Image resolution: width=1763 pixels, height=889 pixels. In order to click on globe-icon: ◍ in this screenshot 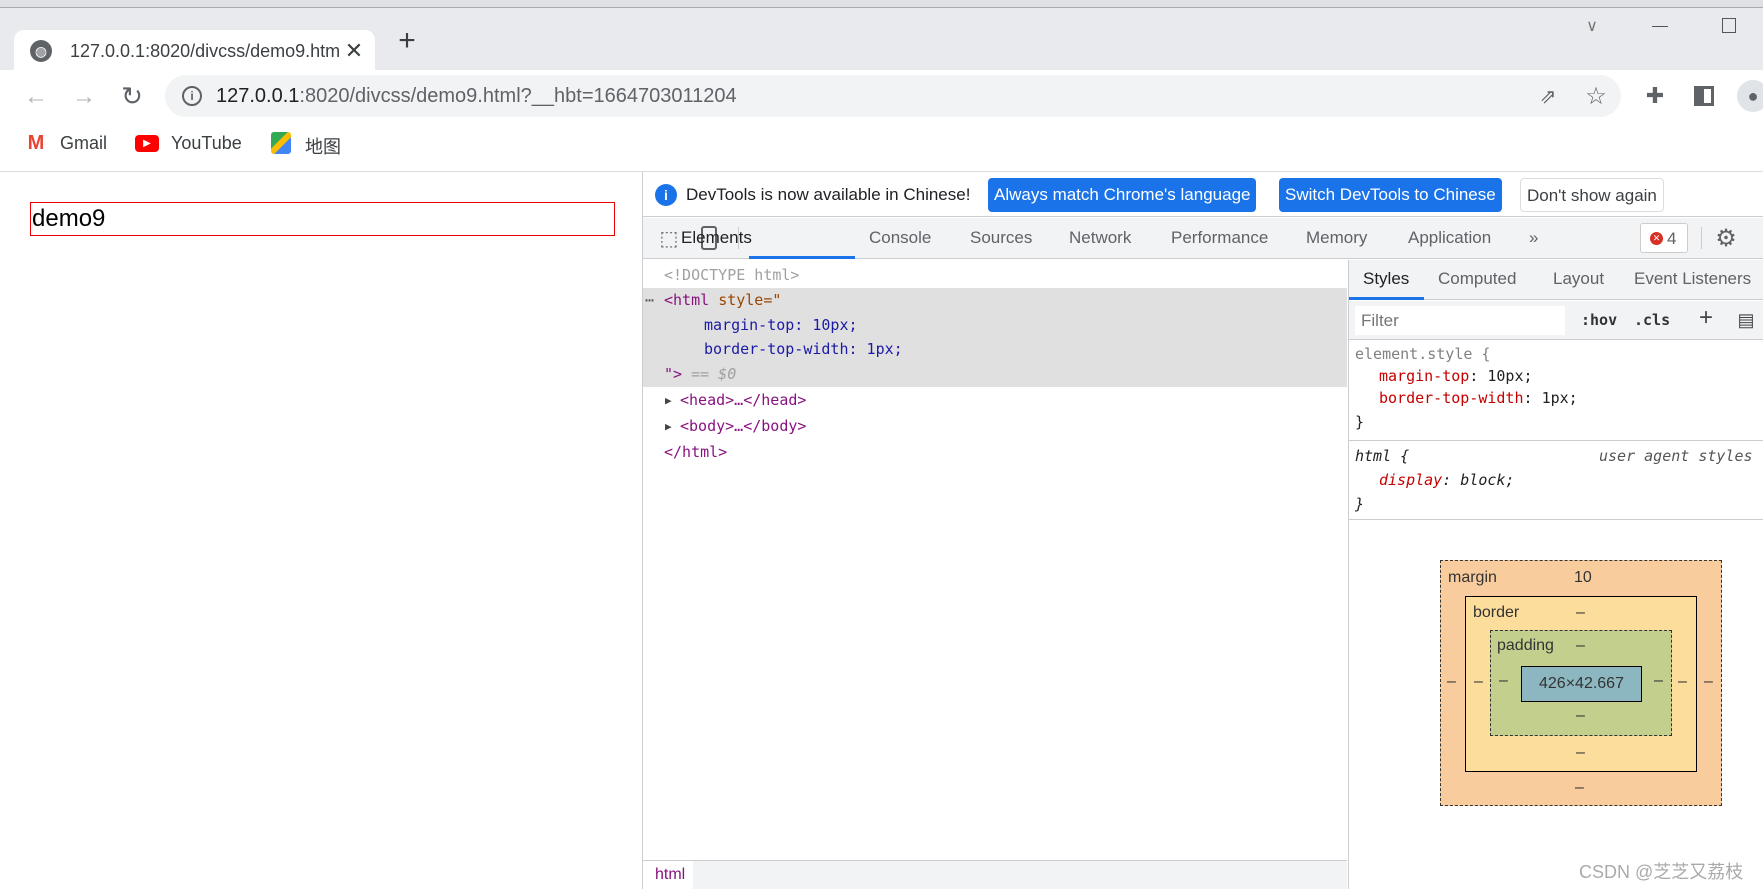, I will do `click(41, 51)`.